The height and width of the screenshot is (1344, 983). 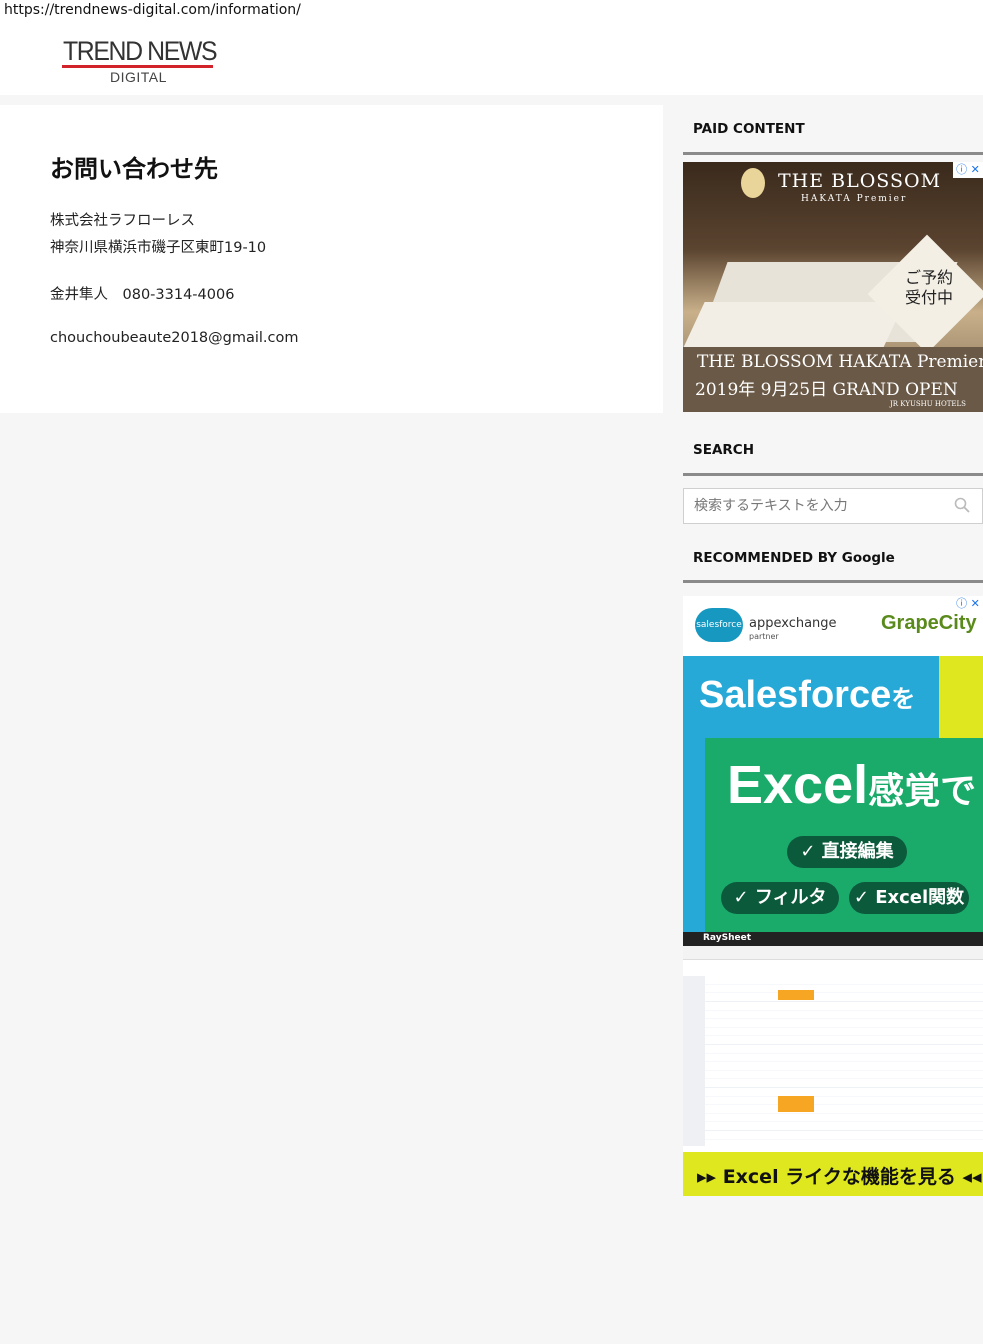 I want to click on company-address: 神奈川県横浜市磯子区東町19-10, so click(x=158, y=248).